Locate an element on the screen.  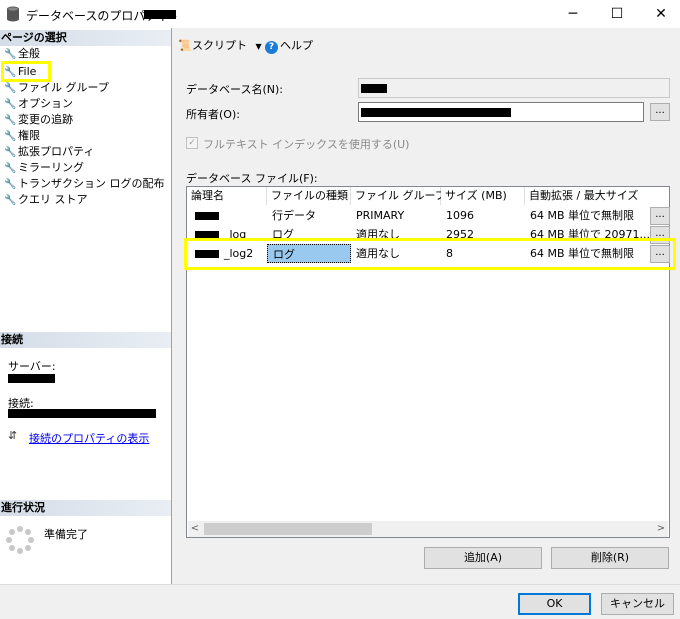
page-item-change-tracking: 🔧 変更の追跡 is located at coordinates (38, 120).